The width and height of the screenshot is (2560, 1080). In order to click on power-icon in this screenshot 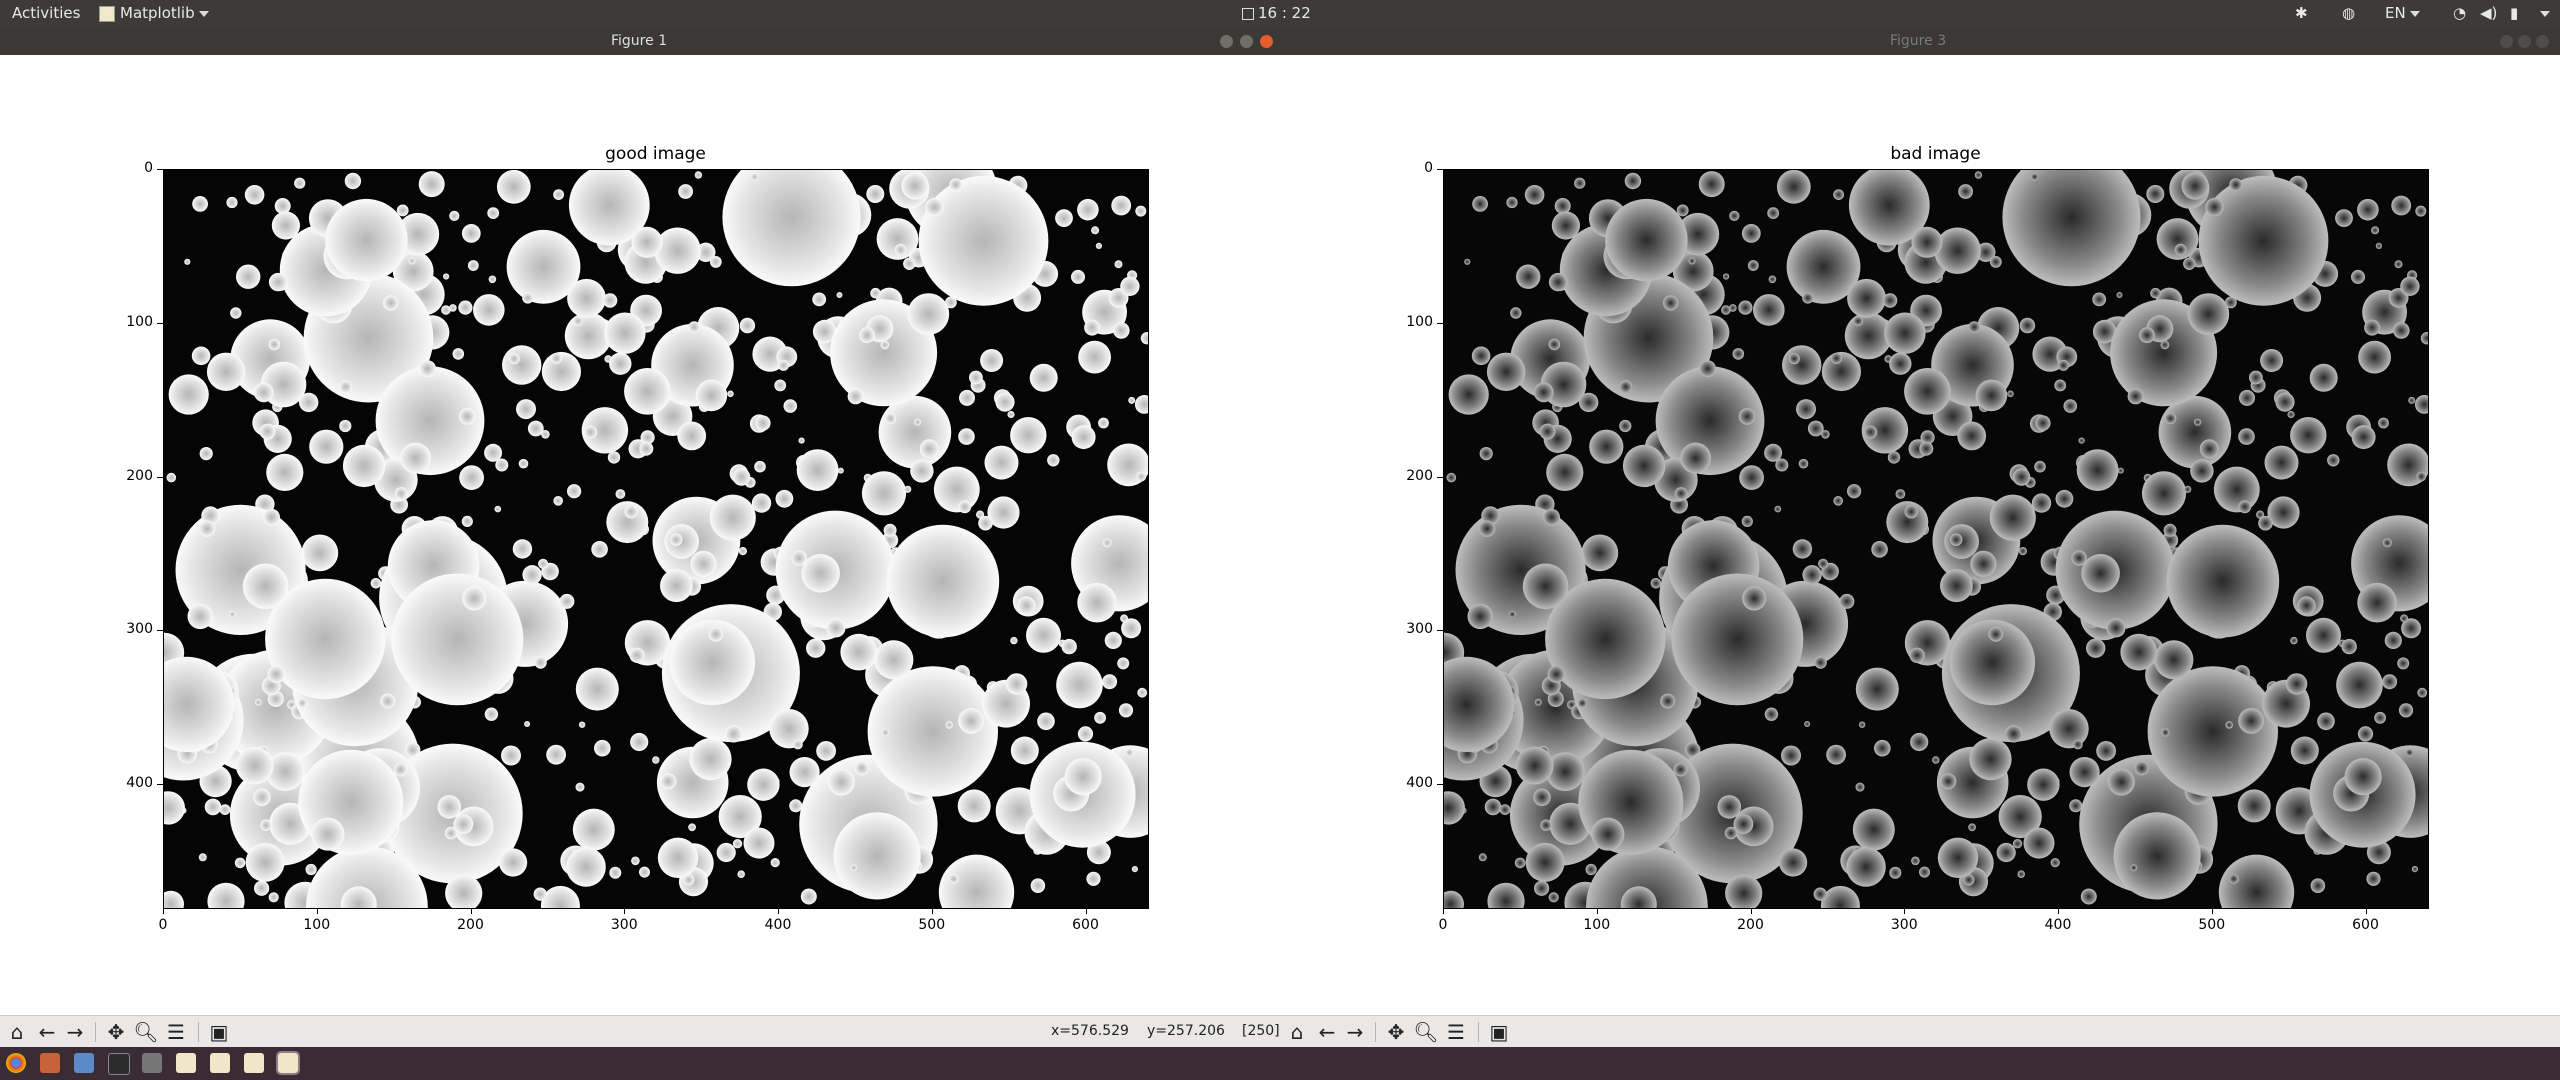, I will do `click(2543, 13)`.